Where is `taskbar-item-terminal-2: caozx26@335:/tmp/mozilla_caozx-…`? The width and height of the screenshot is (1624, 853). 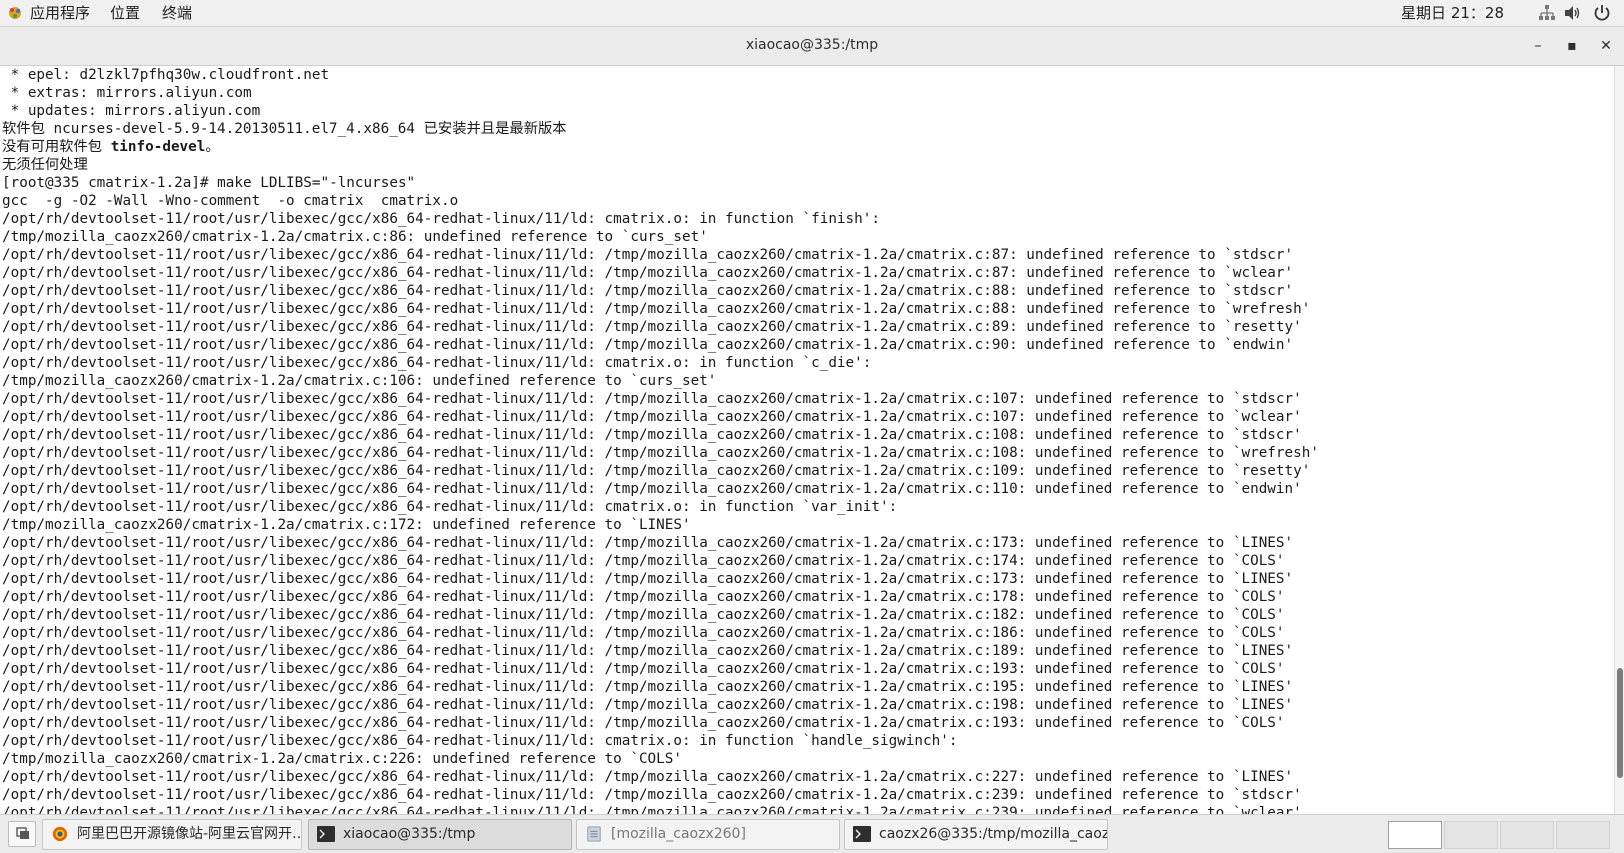
taskbar-item-terminal-2: caozx26@335:/tmp/mozilla_caozx-… is located at coordinates (976, 834).